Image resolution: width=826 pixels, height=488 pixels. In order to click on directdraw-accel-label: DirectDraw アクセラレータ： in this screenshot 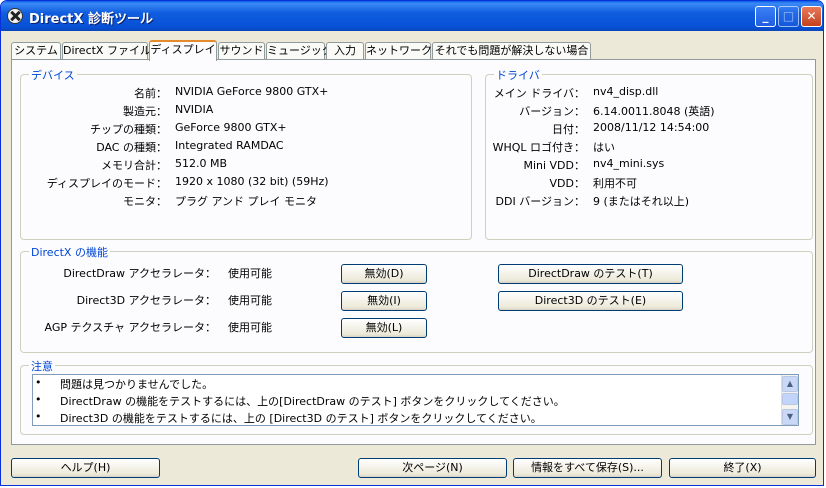, I will do `click(139, 273)`.